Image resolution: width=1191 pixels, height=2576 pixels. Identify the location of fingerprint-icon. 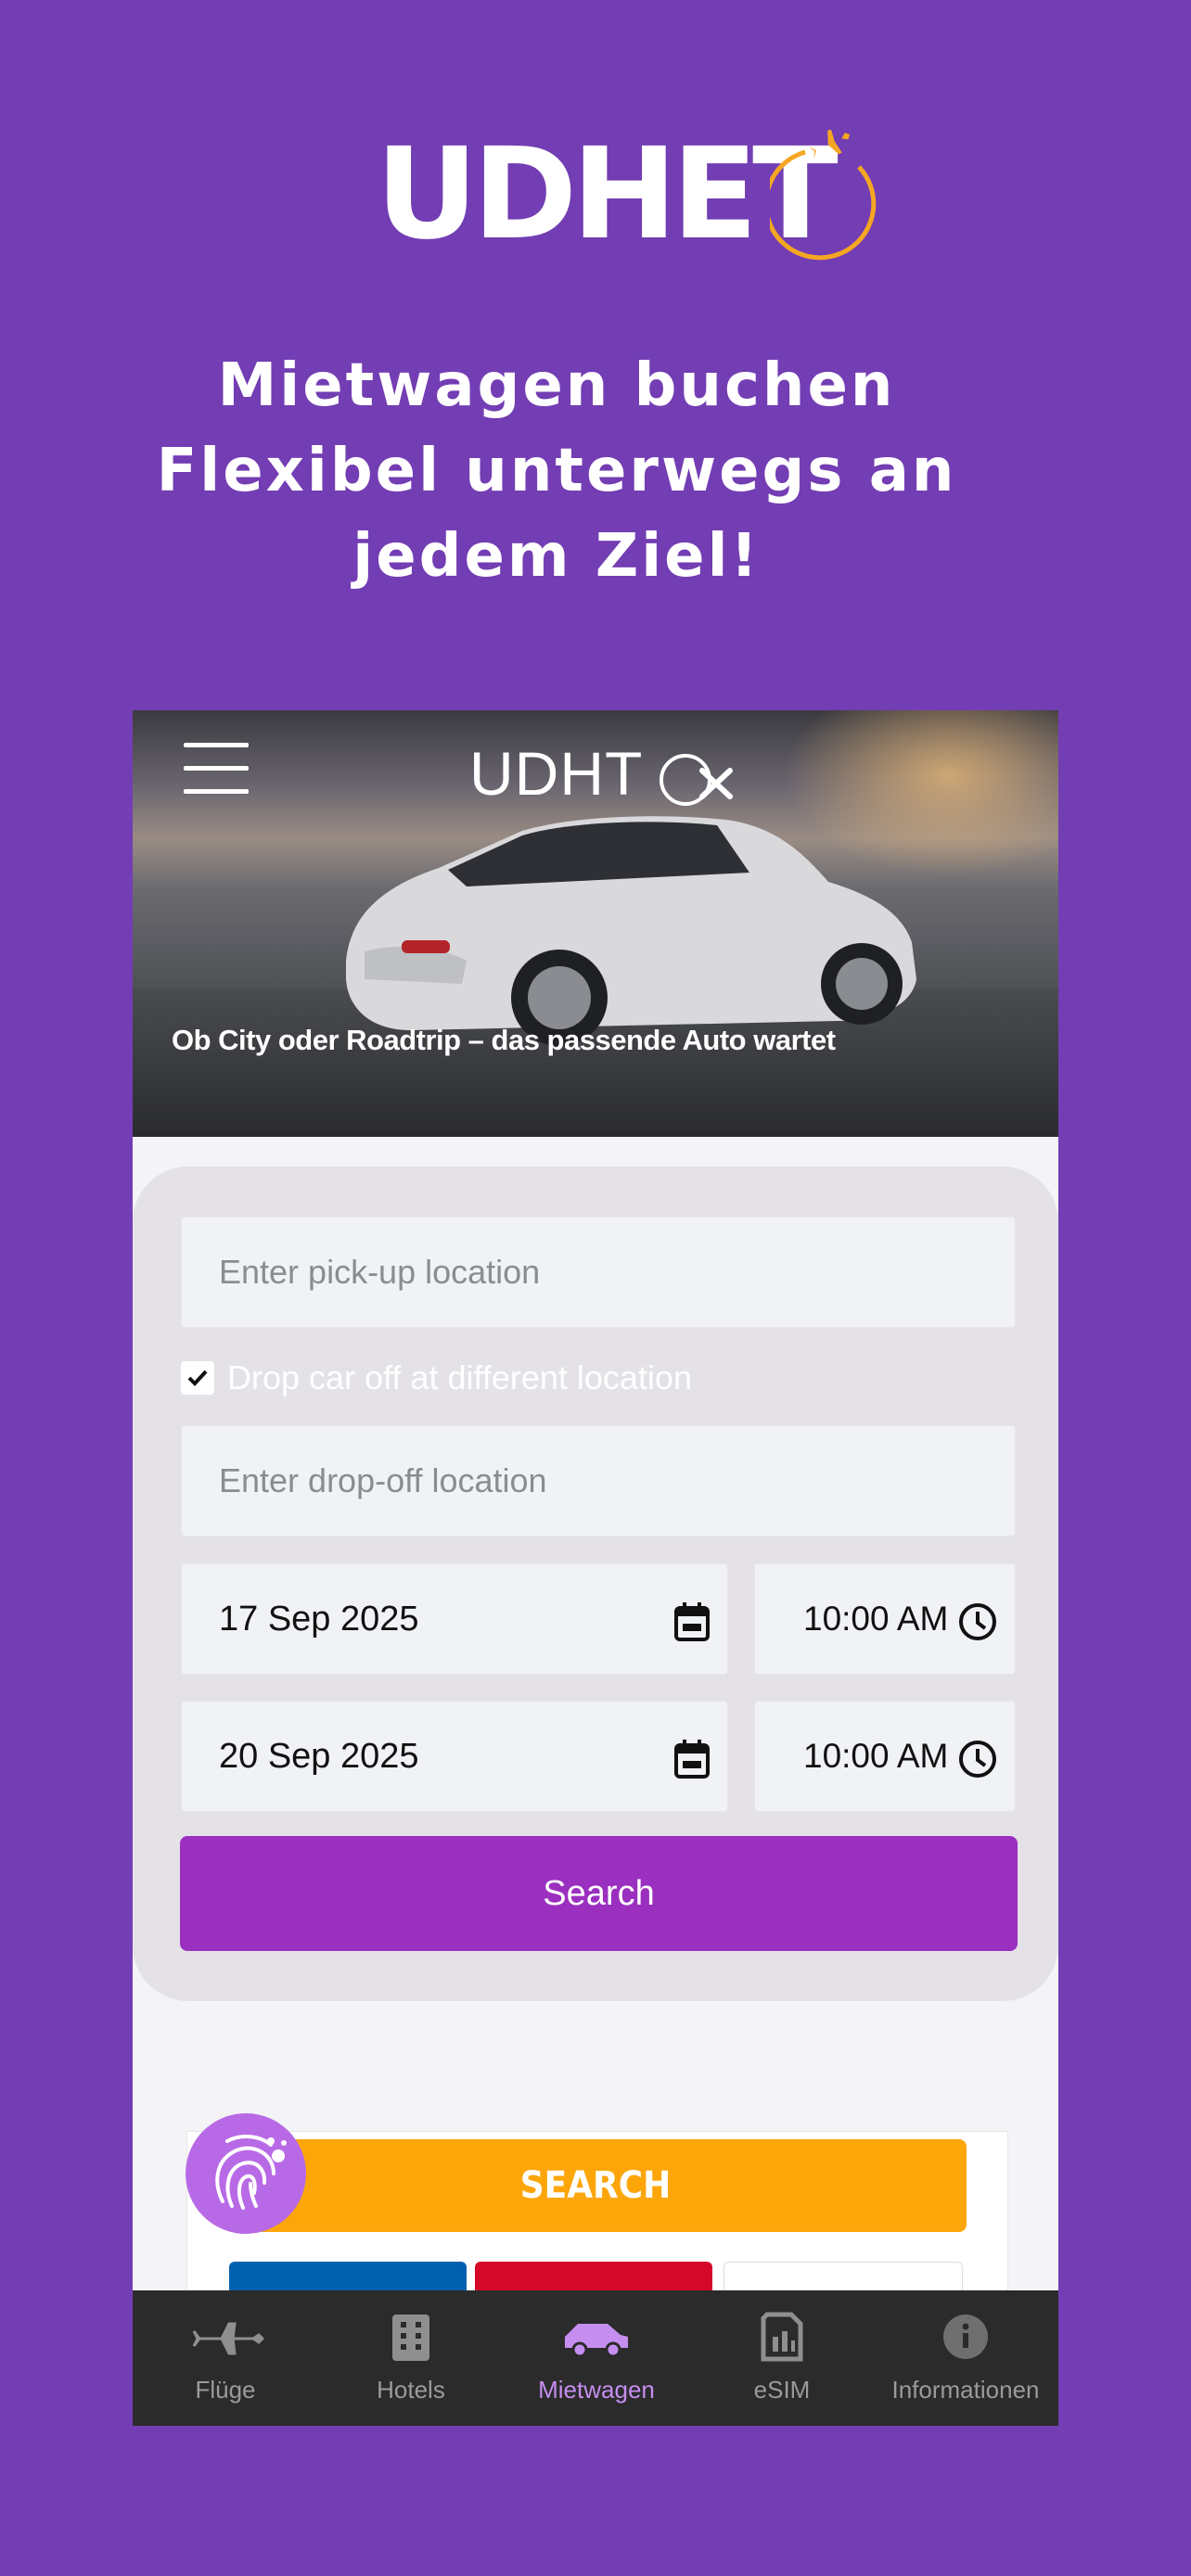
(251, 2172).